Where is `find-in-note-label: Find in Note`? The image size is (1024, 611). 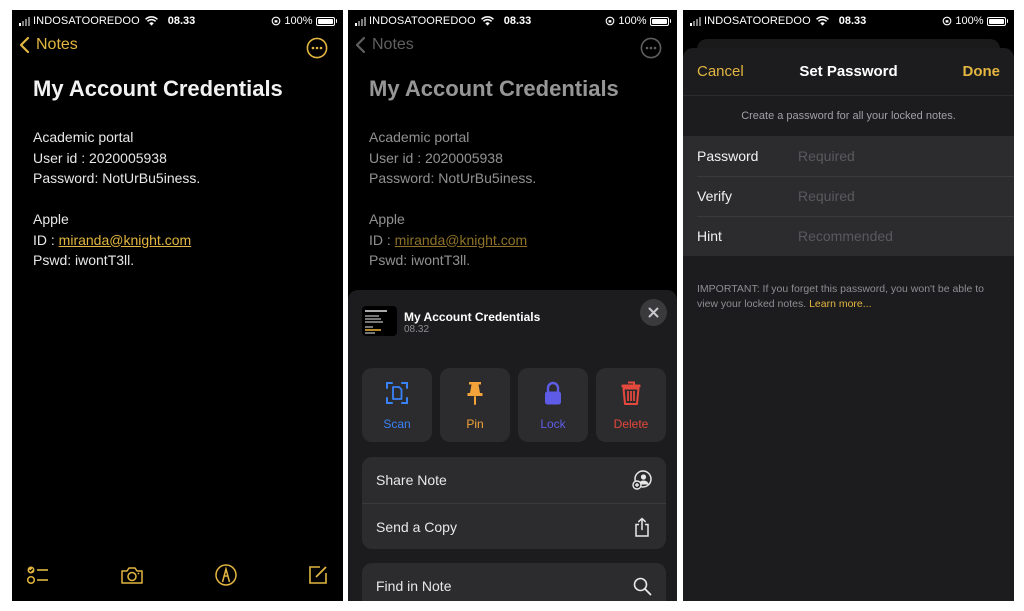 find-in-note-label: Find in Note is located at coordinates (414, 586).